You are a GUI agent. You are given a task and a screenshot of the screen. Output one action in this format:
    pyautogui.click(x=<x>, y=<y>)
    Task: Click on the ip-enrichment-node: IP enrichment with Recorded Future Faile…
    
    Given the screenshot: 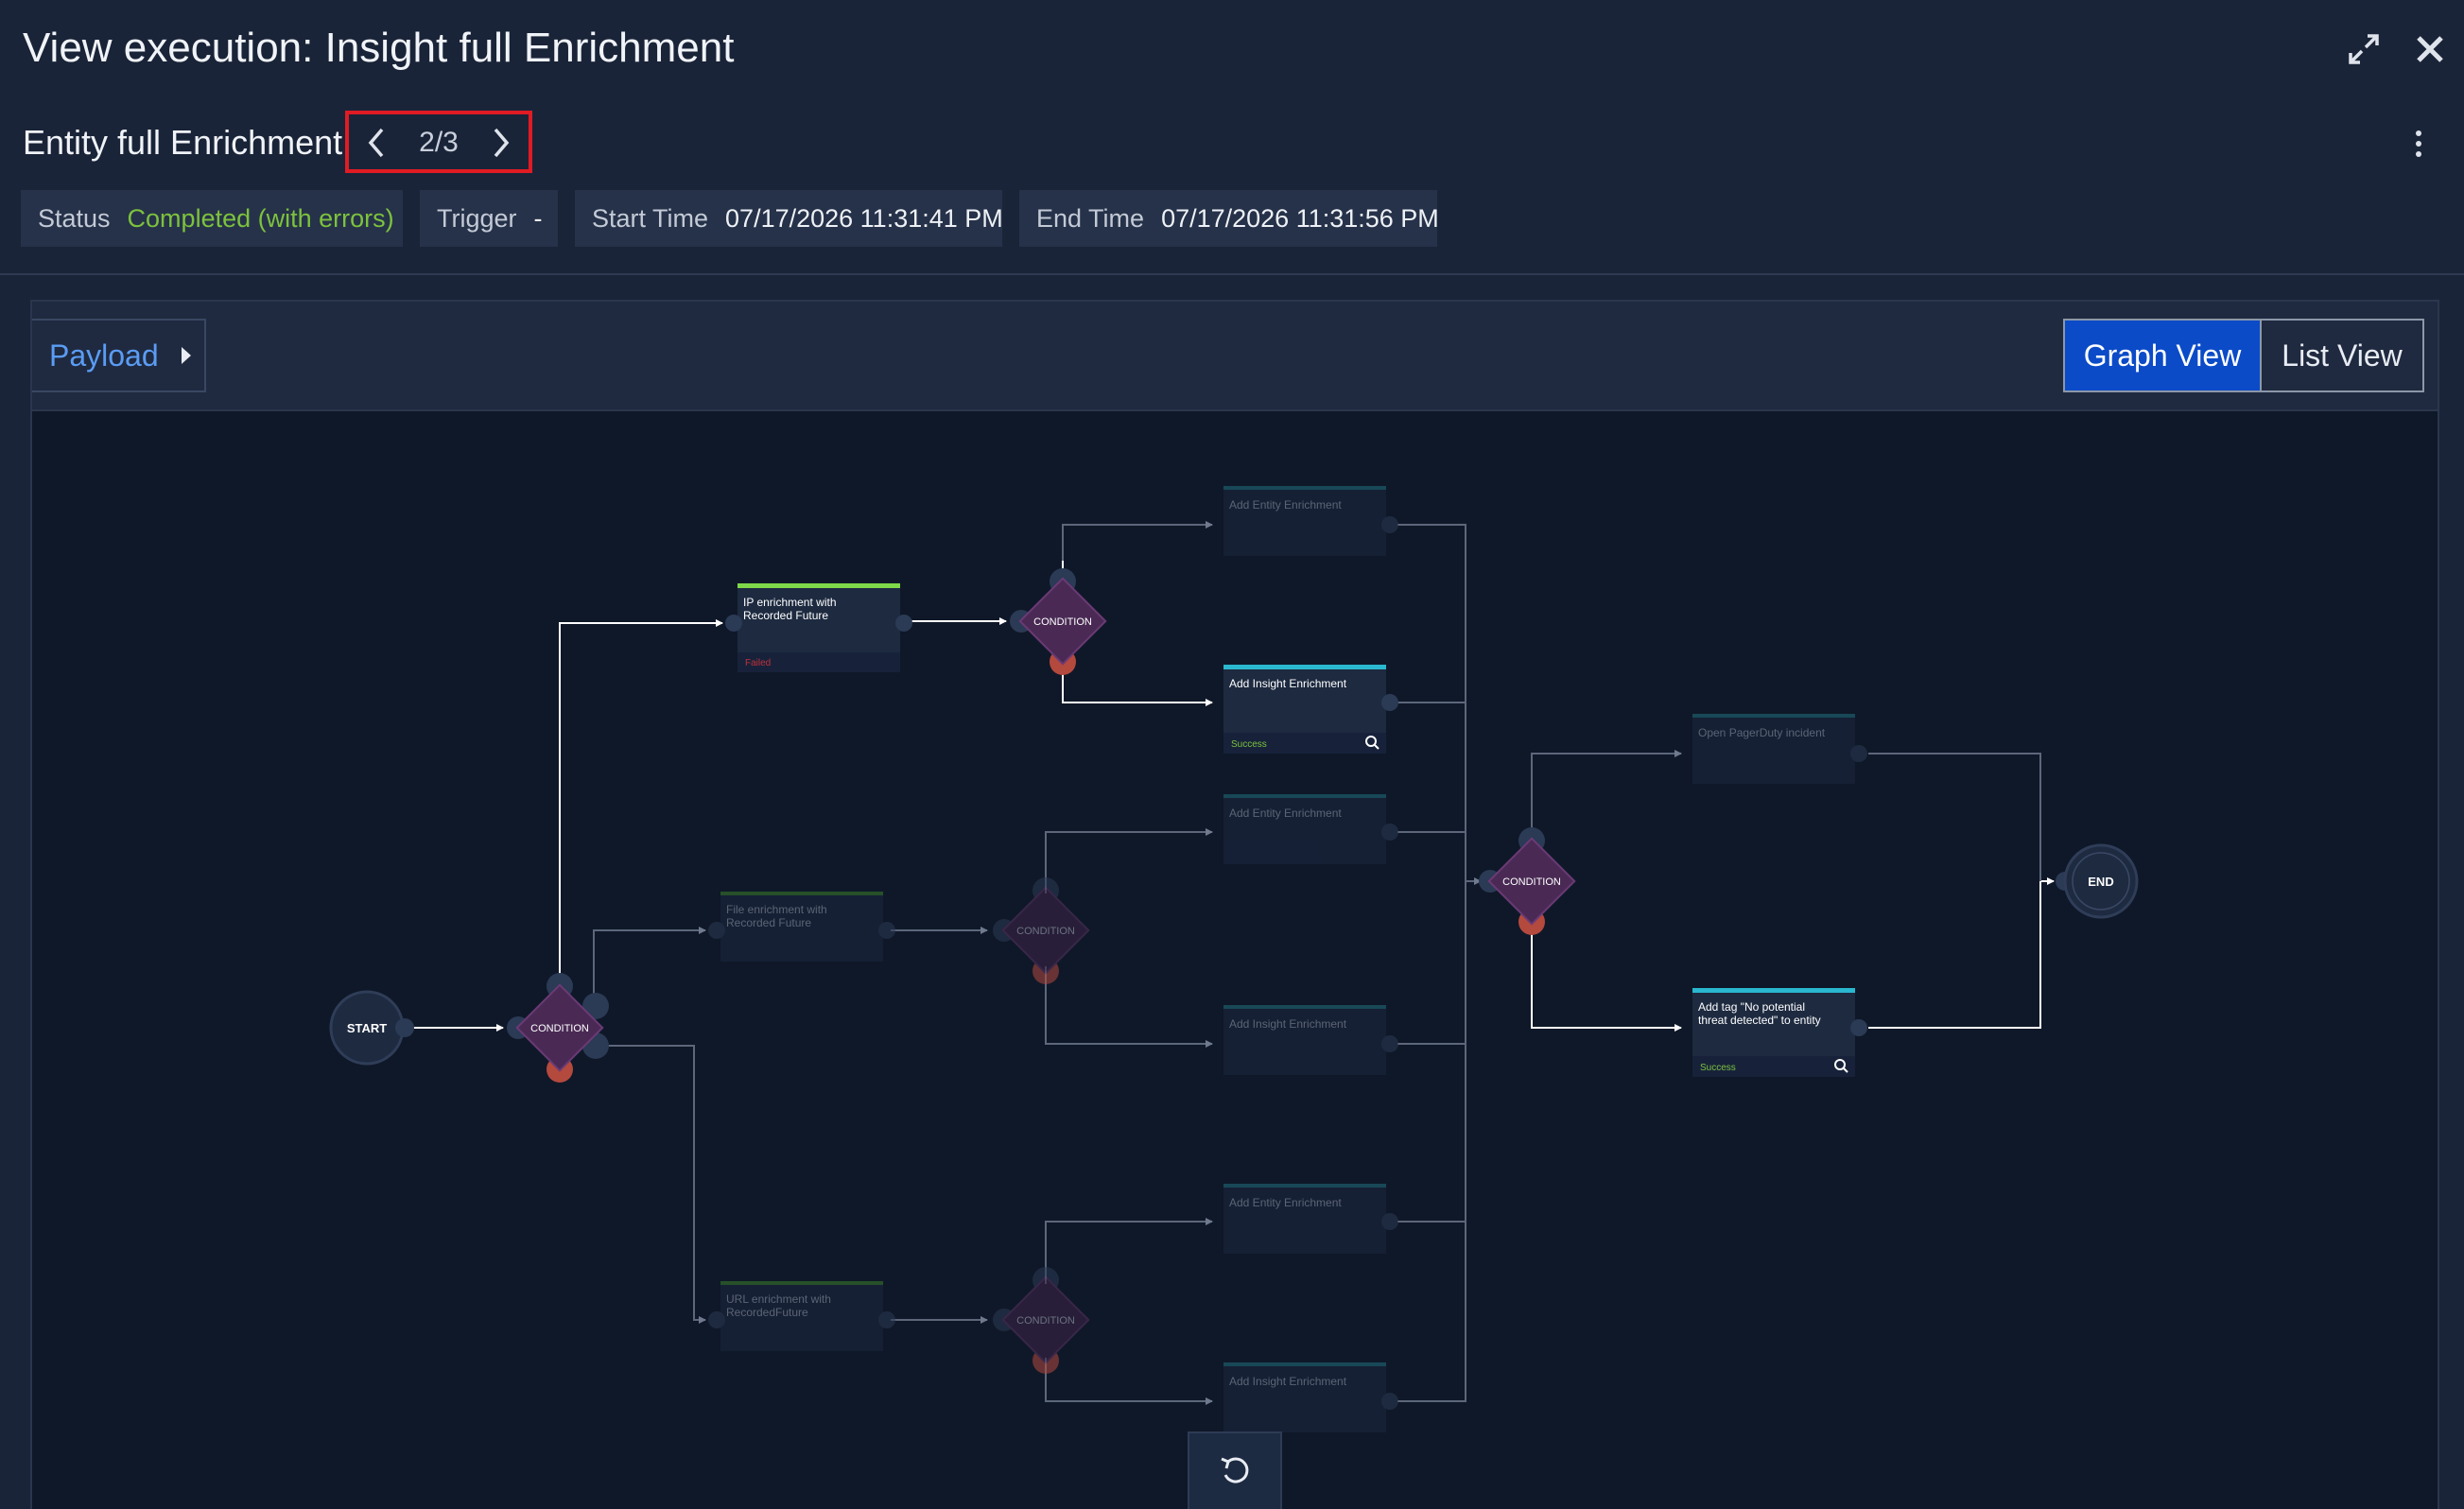 What is the action you would take?
    pyautogui.click(x=818, y=627)
    